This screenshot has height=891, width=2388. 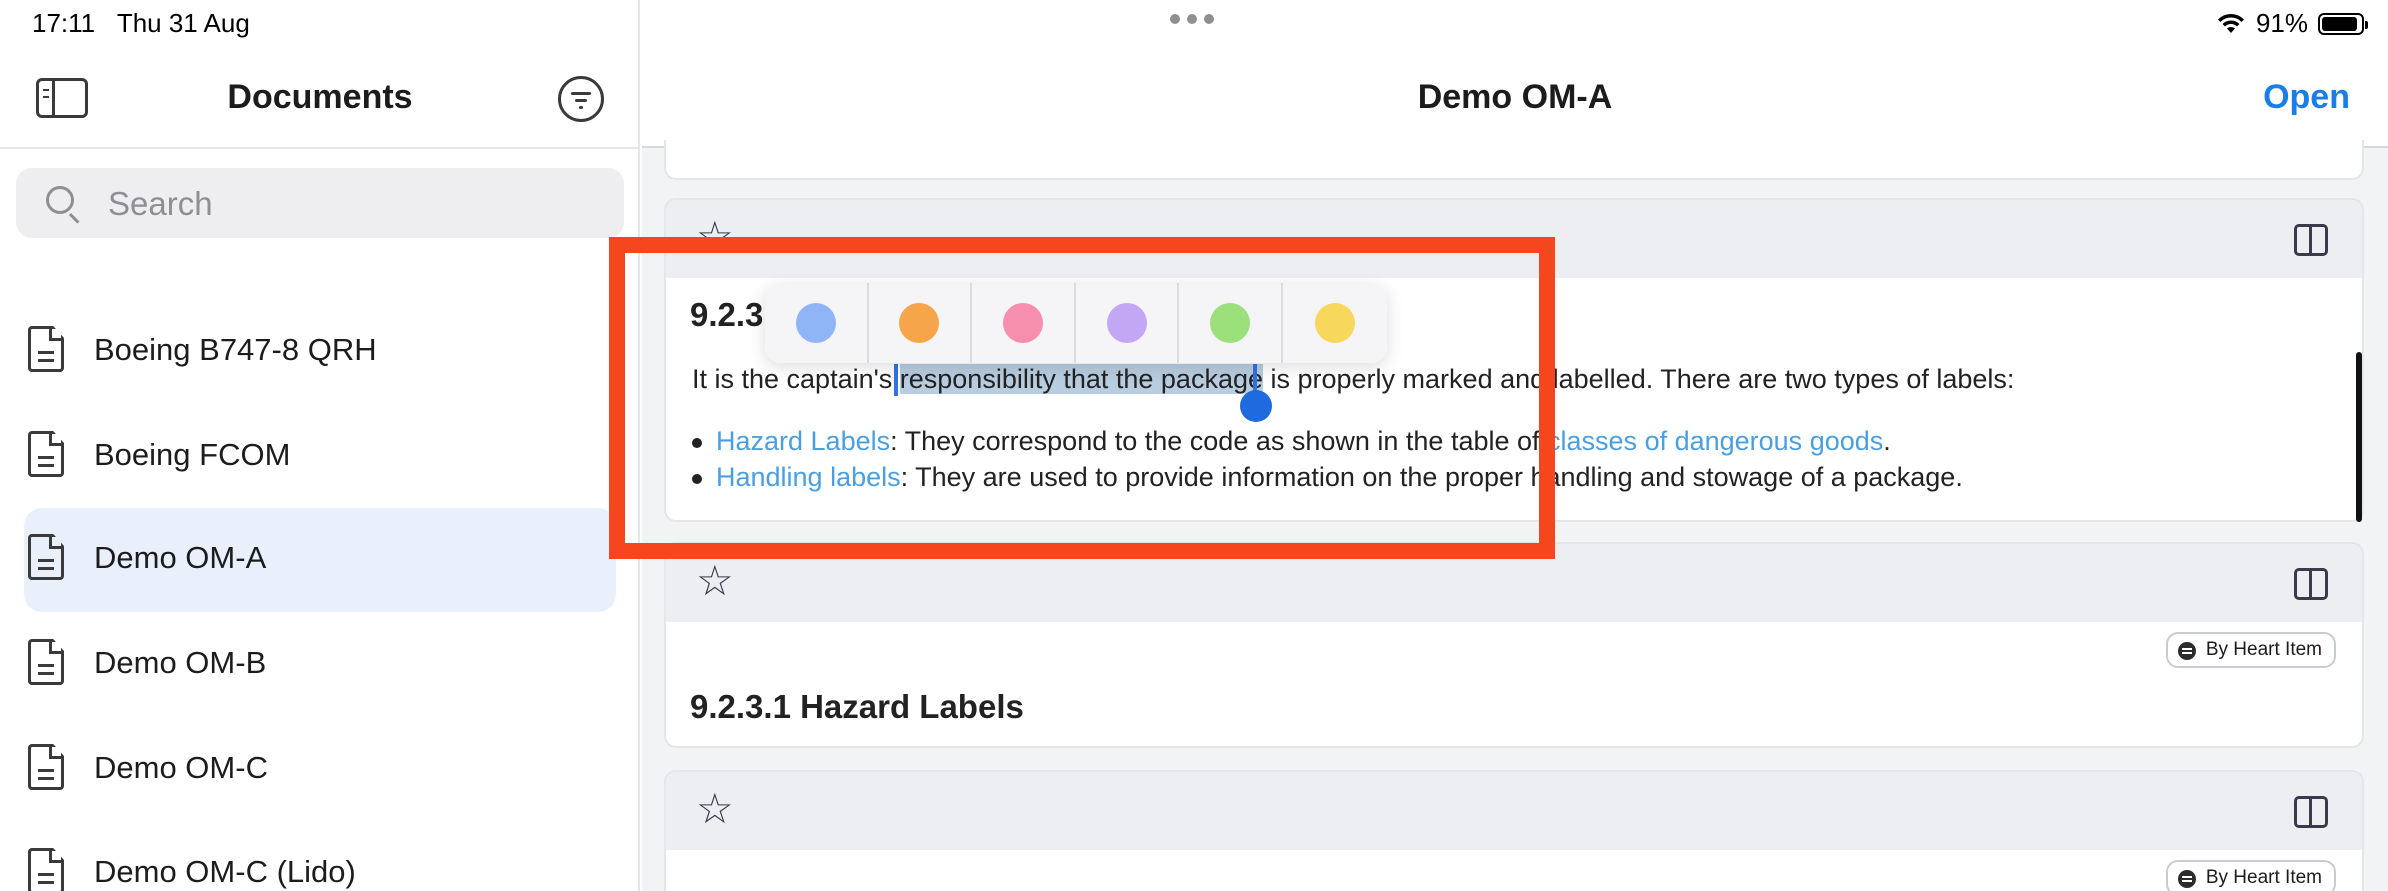 What do you see at coordinates (320, 148) in the screenshot?
I see `sidebar-divider` at bounding box center [320, 148].